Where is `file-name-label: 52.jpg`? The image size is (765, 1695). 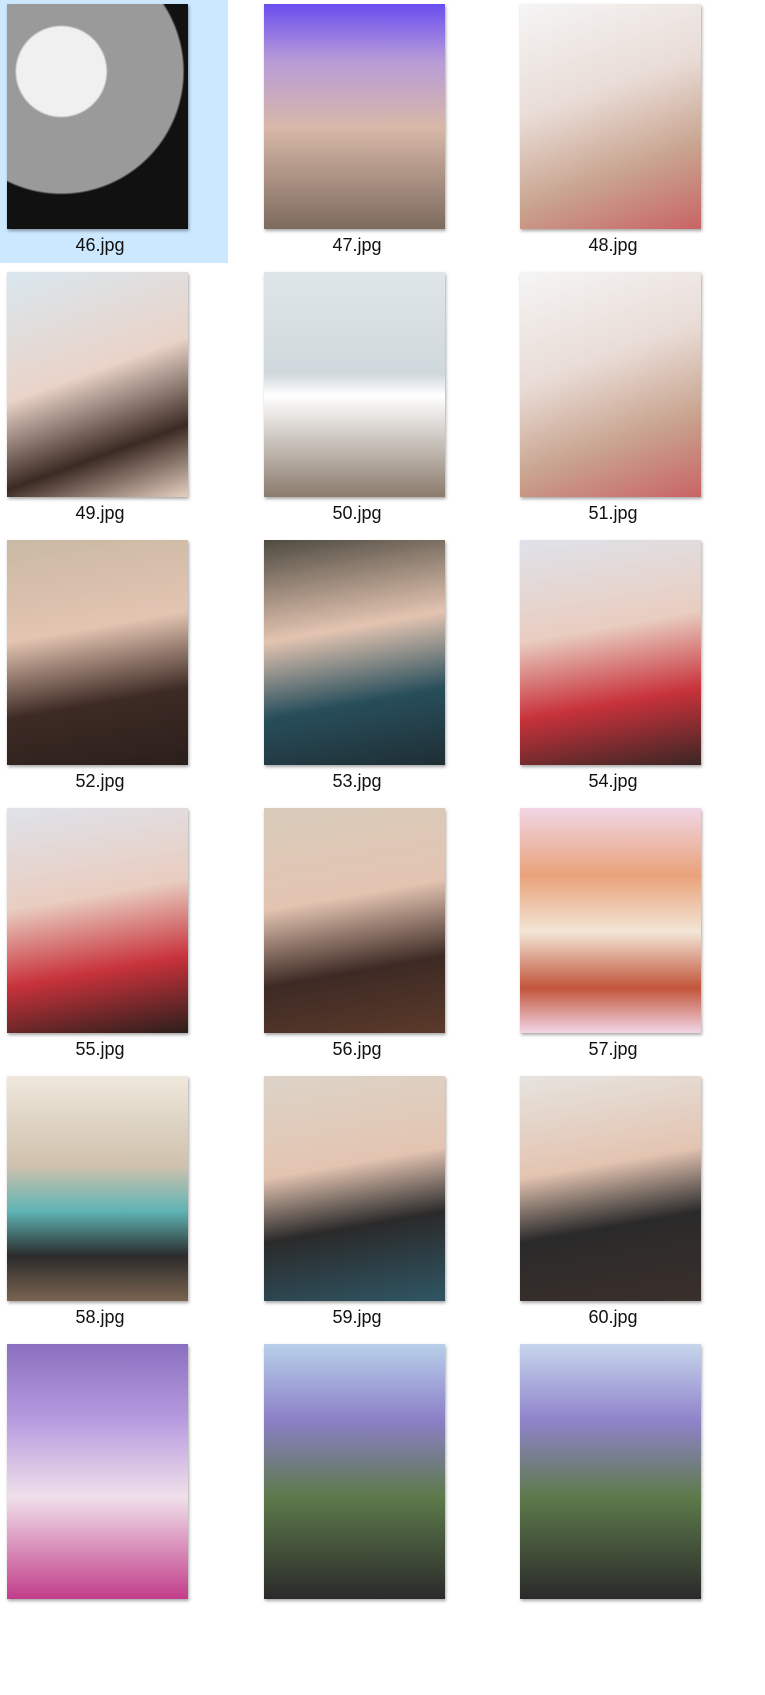 file-name-label: 52.jpg is located at coordinates (100, 781).